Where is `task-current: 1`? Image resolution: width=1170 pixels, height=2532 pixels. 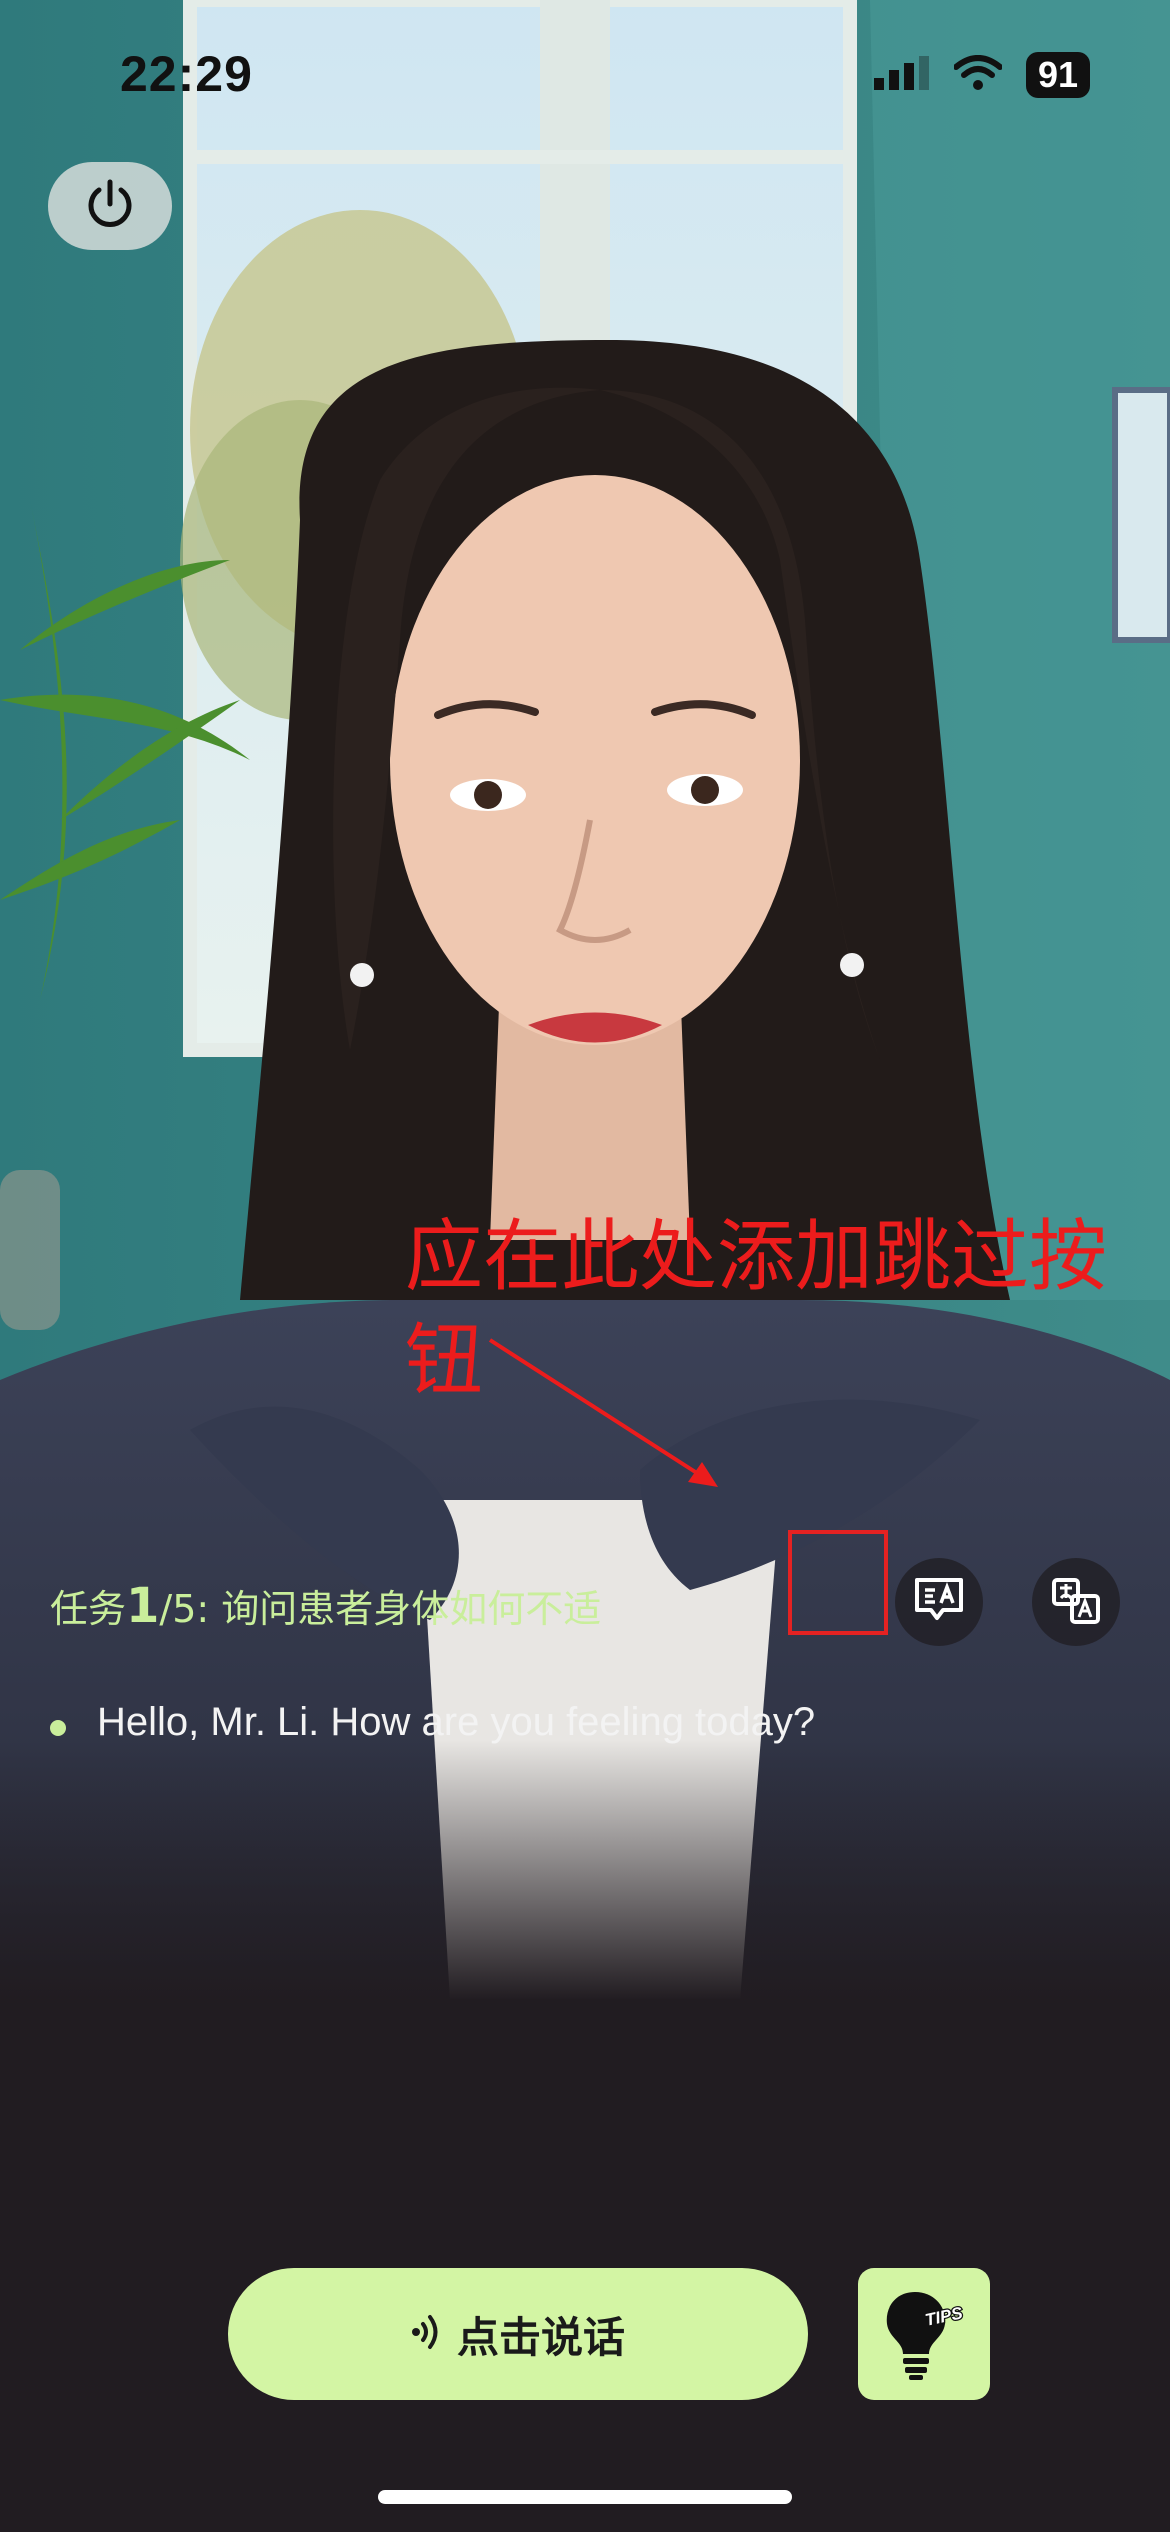
task-current: 1 is located at coordinates (143, 1606).